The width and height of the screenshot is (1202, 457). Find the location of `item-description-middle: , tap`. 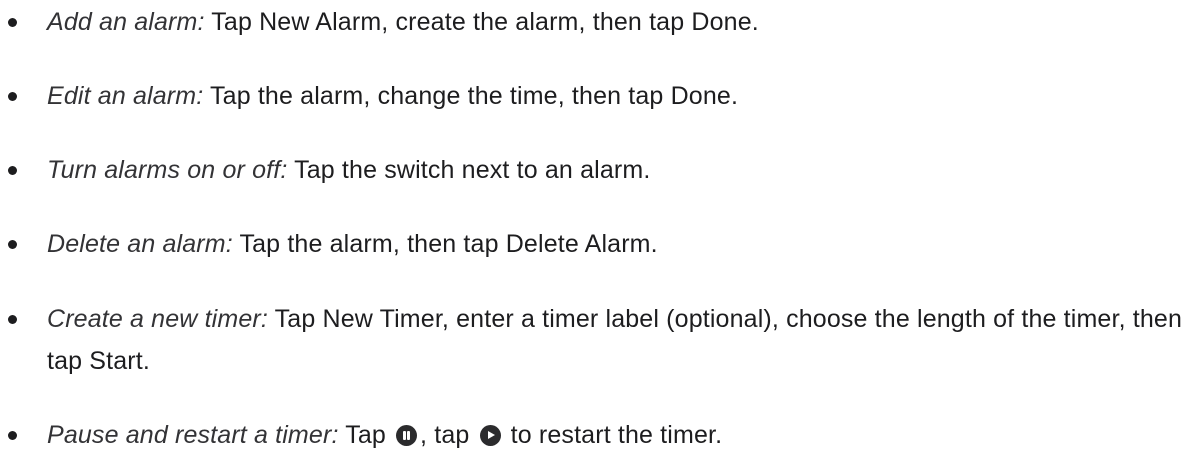

item-description-middle: , tap is located at coordinates (448, 435).